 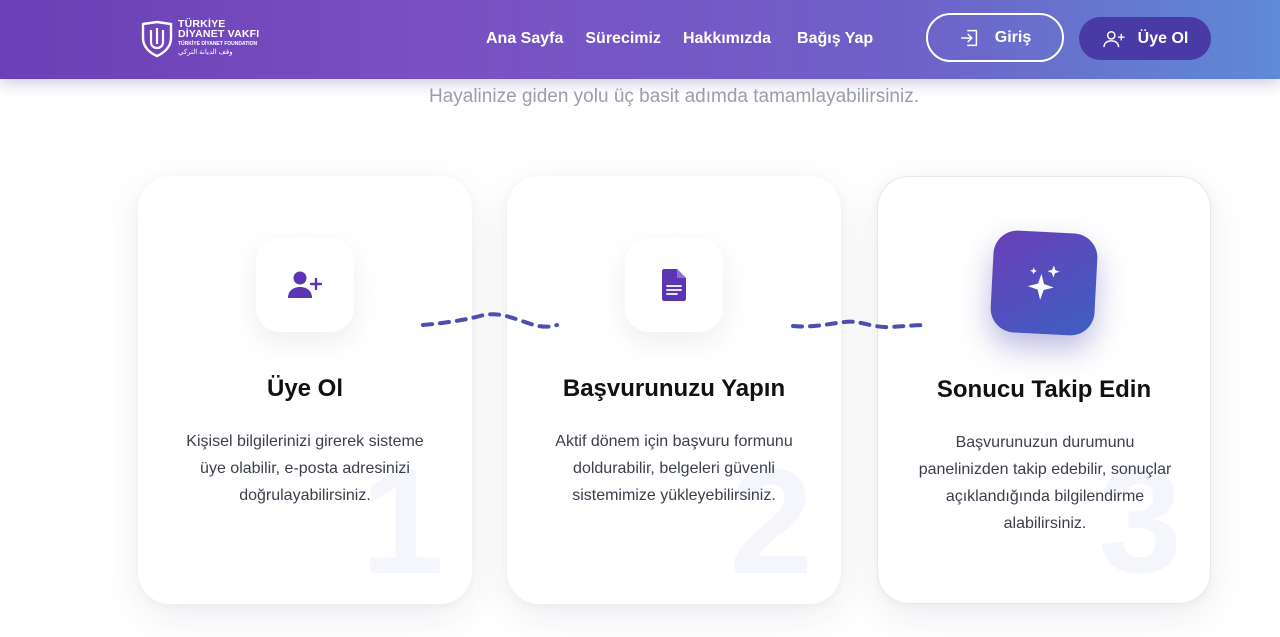 What do you see at coordinates (157, 39) in the screenshot?
I see `vakif-emblem-icon` at bounding box center [157, 39].